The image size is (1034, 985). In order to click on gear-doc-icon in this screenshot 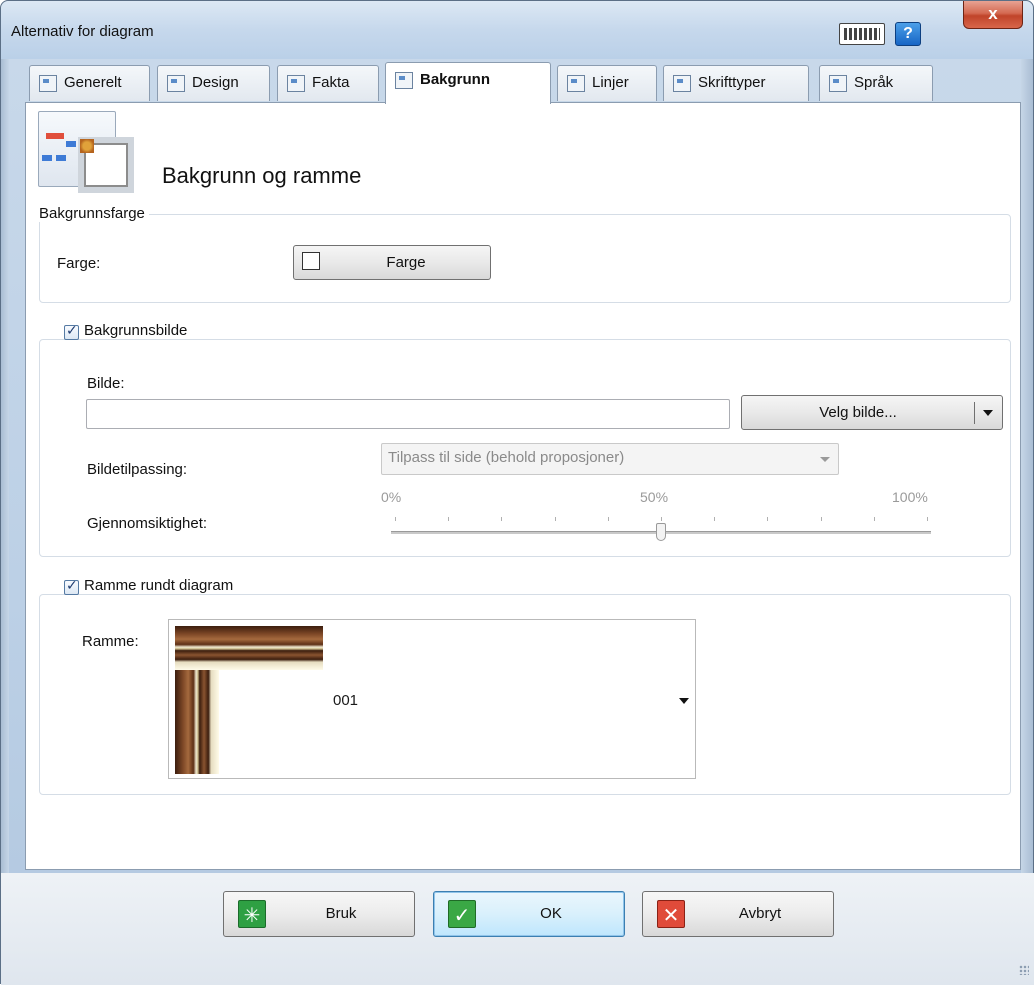, I will do `click(48, 83)`.